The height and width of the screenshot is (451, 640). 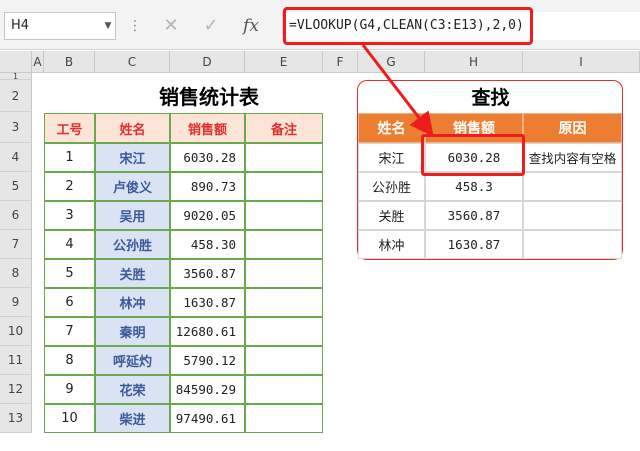 What do you see at coordinates (132, 157) in the screenshot?
I see `cell-name: 宋江` at bounding box center [132, 157].